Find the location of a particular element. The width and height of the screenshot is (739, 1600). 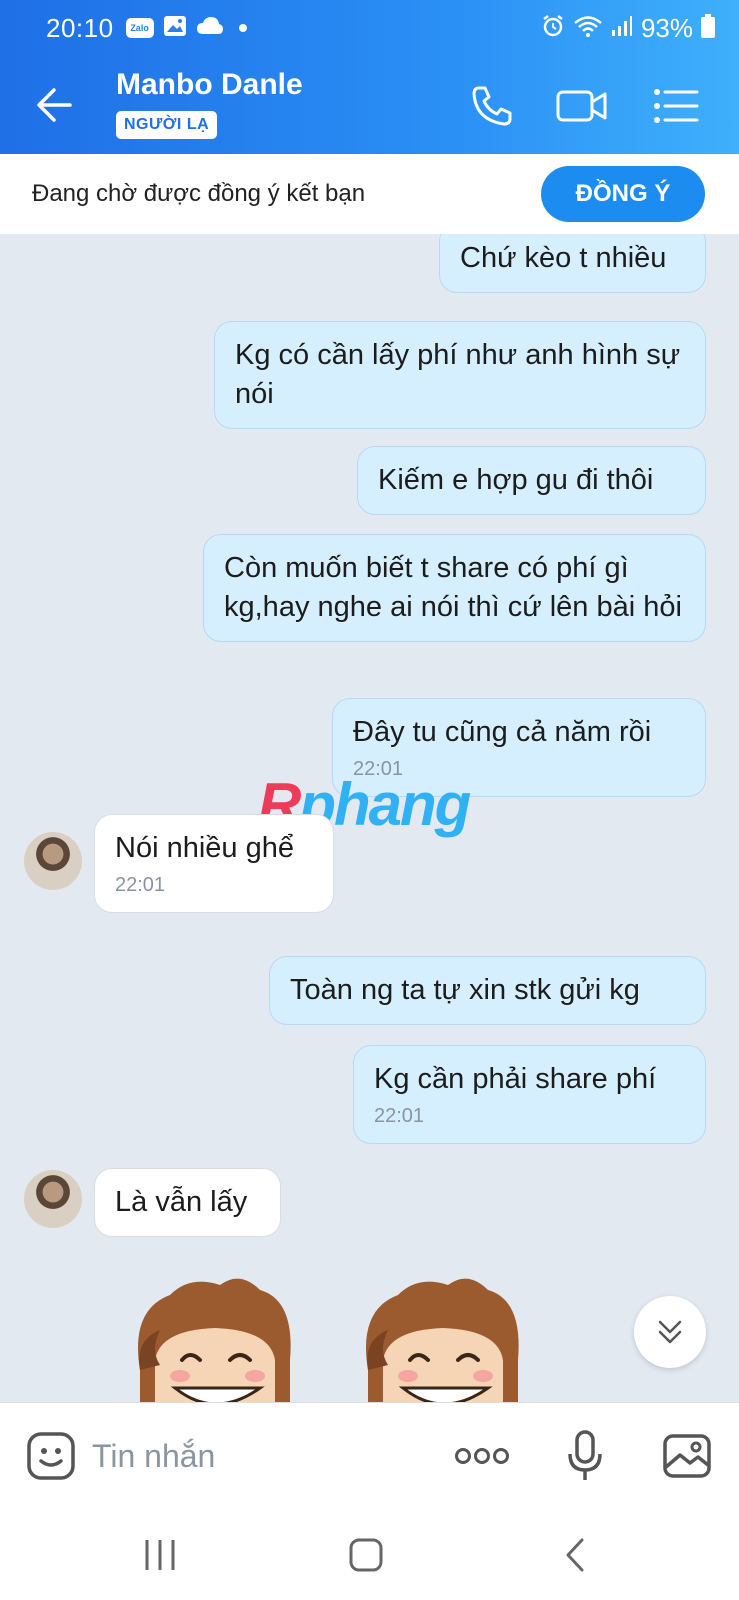

list-menu-icon is located at coordinates (676, 106).